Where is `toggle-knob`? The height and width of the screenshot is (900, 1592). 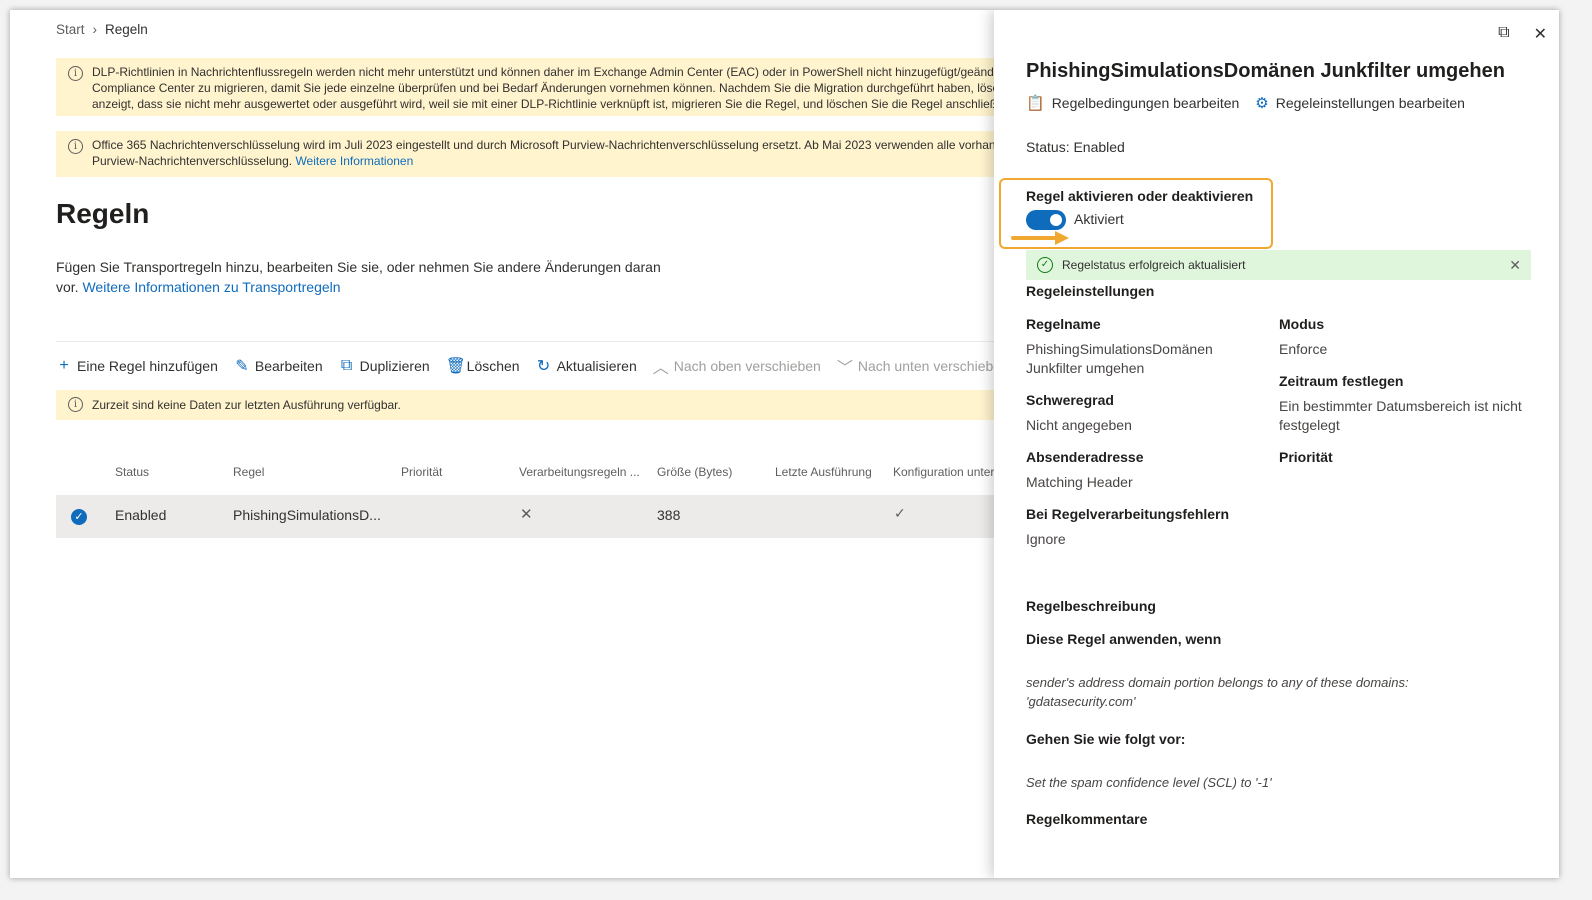
toggle-knob is located at coordinates (1056, 220).